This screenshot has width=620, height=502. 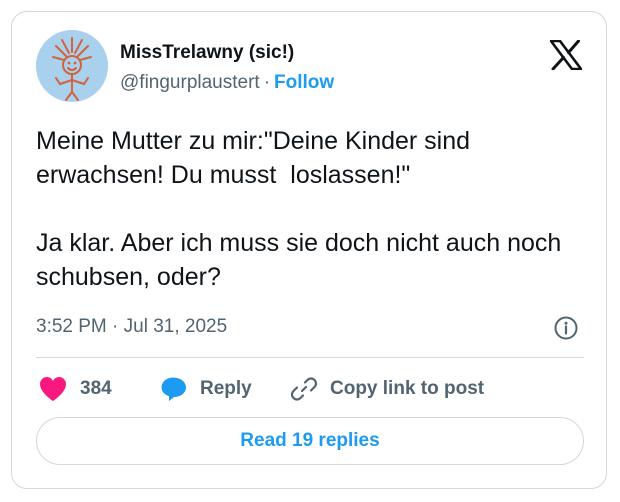 I want to click on post-timestamp: 3:52 PM · Jul 31, 2025, so click(x=131, y=327).